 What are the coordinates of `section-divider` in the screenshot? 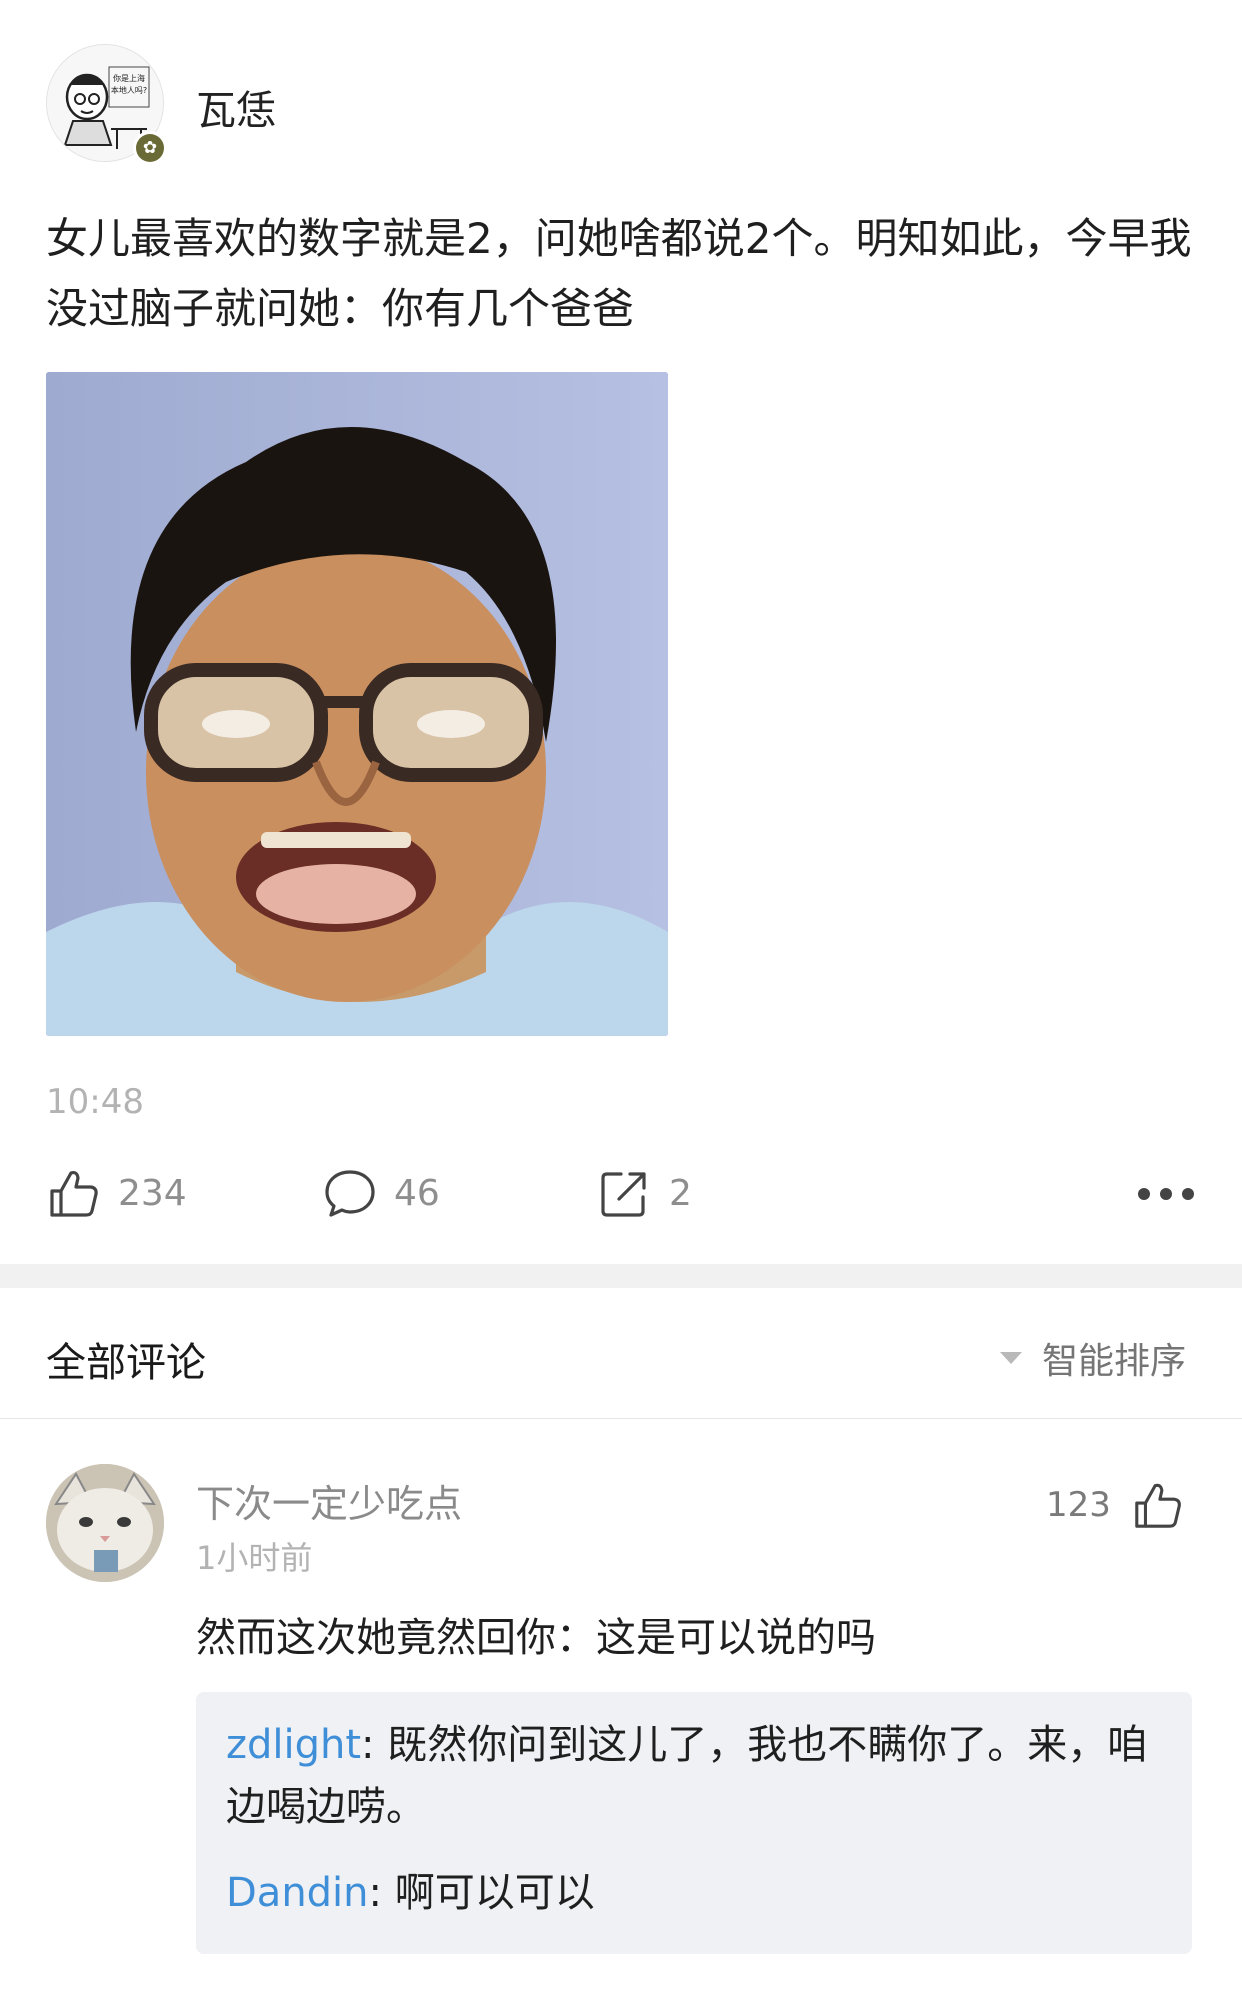 It's located at (621, 1276).